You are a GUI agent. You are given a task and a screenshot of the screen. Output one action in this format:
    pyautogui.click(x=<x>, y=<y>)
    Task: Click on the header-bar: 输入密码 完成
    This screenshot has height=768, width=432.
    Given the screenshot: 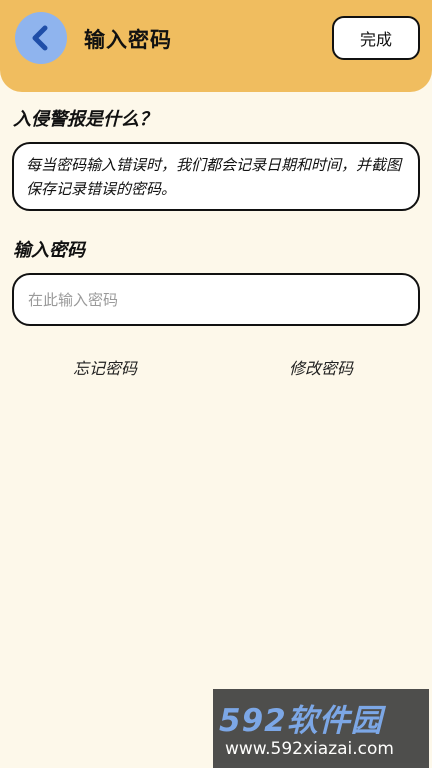 What is the action you would take?
    pyautogui.click(x=216, y=46)
    